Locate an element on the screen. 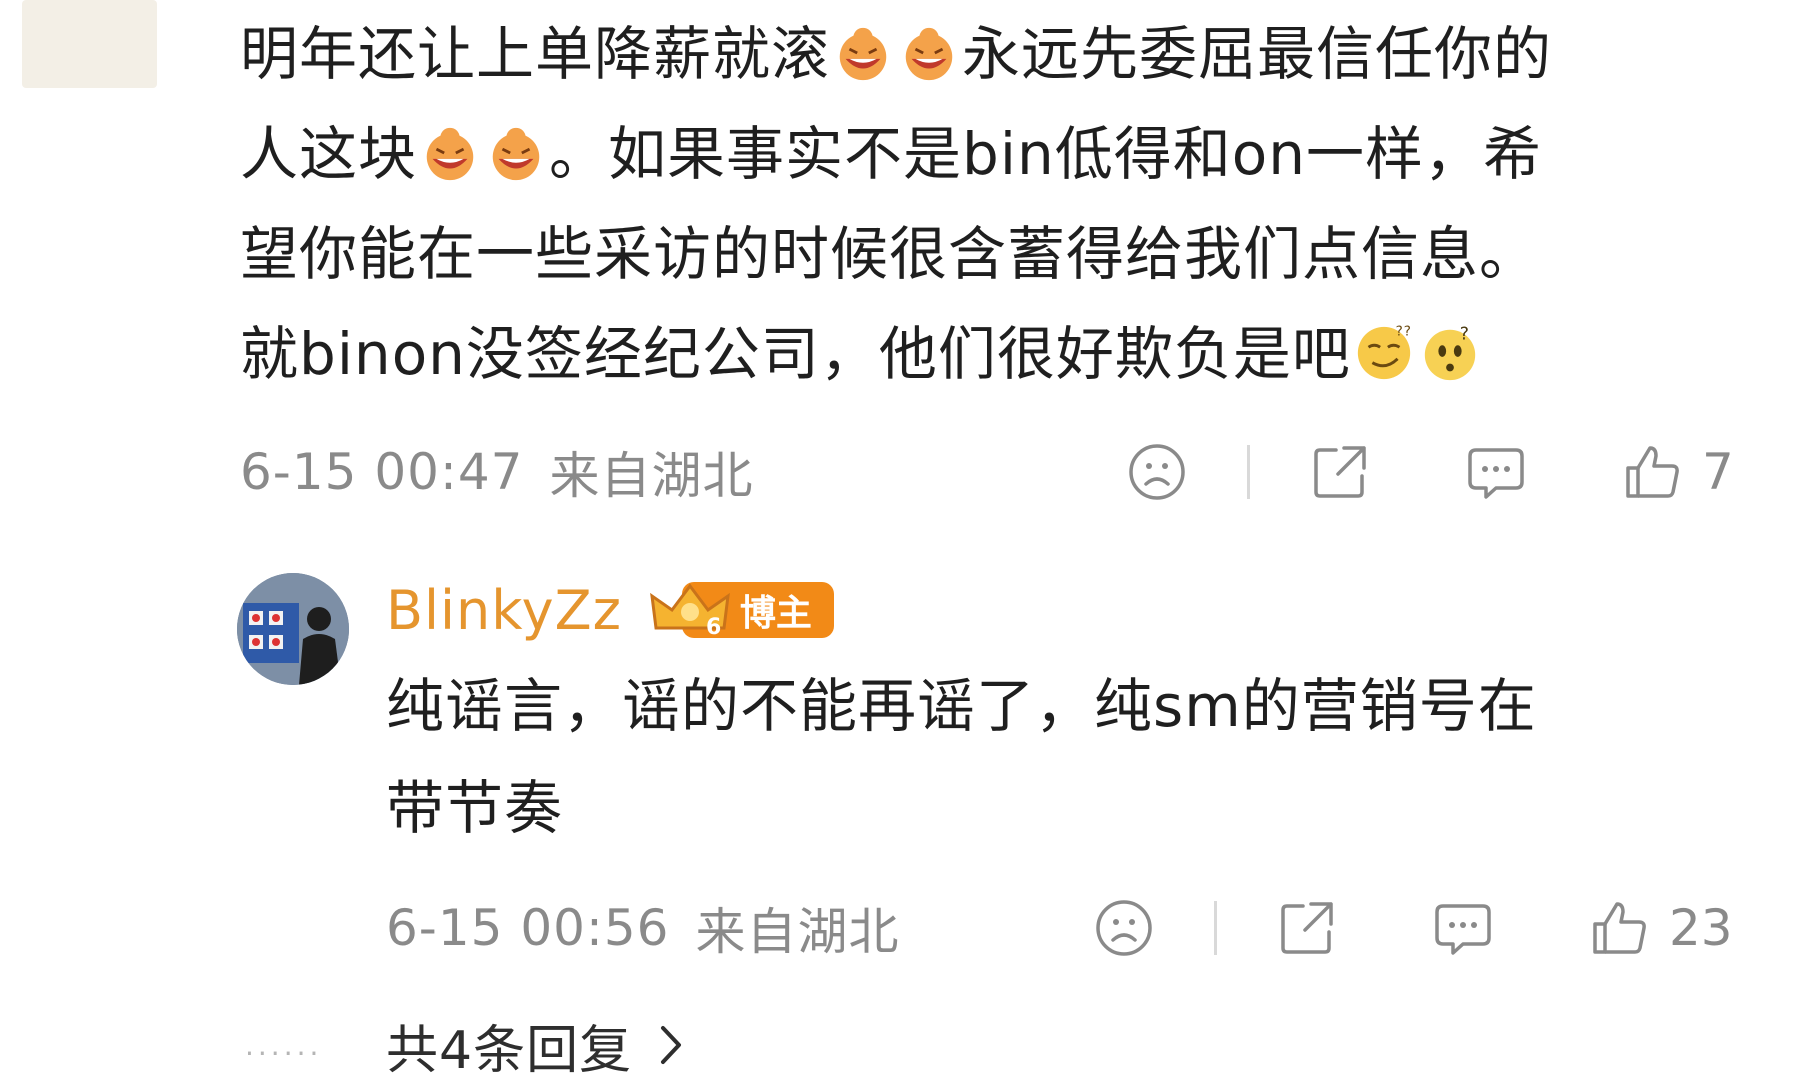 Image resolution: width=1797 pixels, height=1083 pixels. reply-header: BlinkyZz 6 博主 is located at coordinates (610, 610).